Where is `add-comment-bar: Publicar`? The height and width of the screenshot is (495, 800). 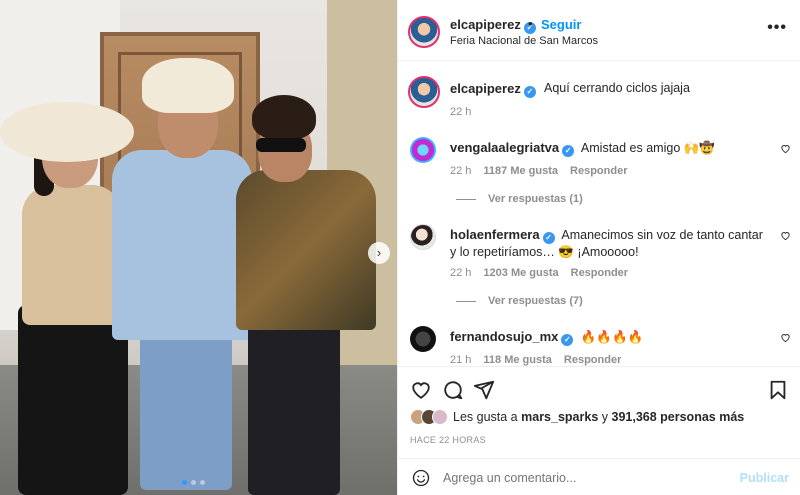 add-comment-bar: Publicar is located at coordinates (599, 476).